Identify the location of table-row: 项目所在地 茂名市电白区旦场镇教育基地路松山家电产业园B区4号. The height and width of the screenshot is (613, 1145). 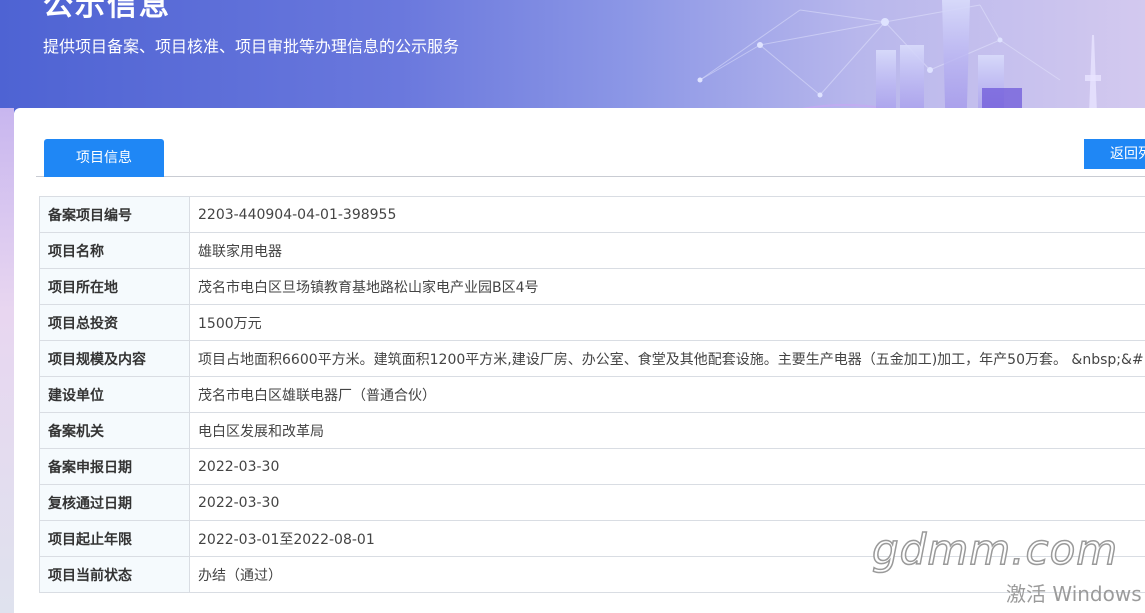
(592, 286).